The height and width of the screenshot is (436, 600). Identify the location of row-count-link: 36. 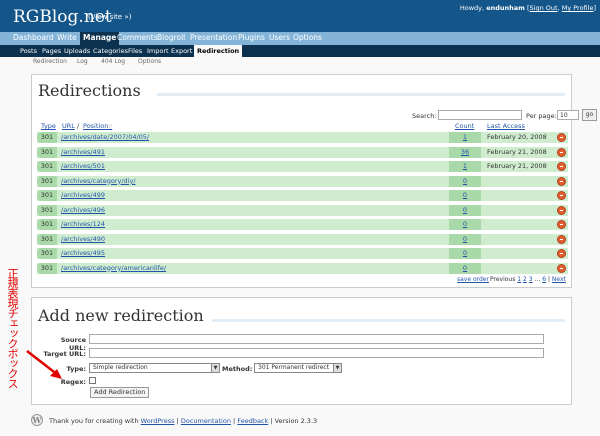
(465, 152).